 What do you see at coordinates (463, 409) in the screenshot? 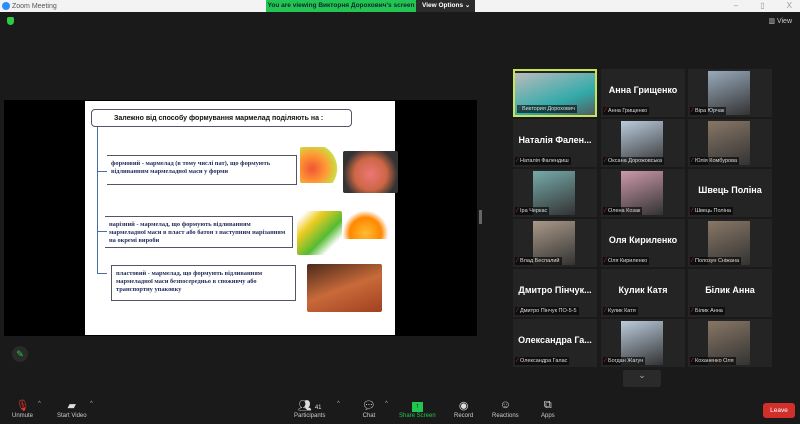
I see `record-button: ◉ Record` at bounding box center [463, 409].